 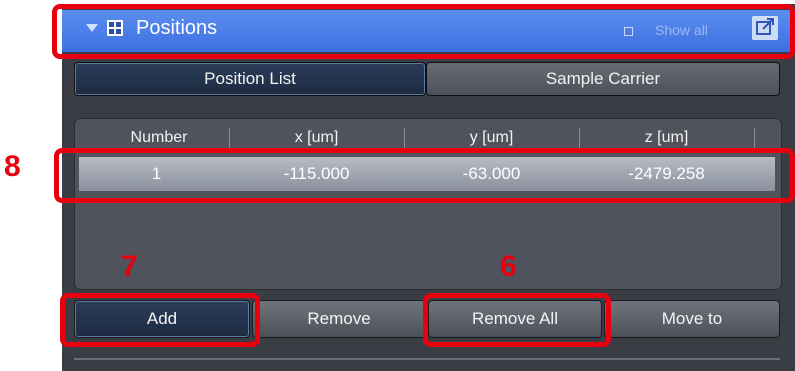 What do you see at coordinates (339, 319) in the screenshot?
I see `remove-button: Remove` at bounding box center [339, 319].